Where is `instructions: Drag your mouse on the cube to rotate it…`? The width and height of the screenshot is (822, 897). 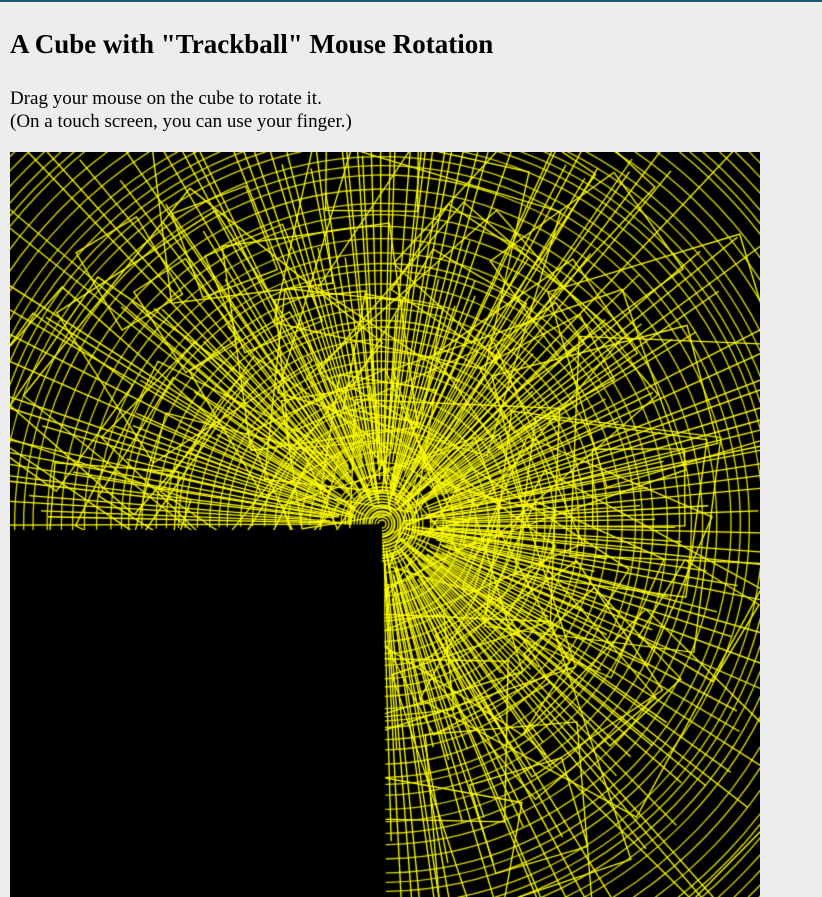
instructions: Drag your mouse on the cube to rotate it… is located at coordinates (181, 110).